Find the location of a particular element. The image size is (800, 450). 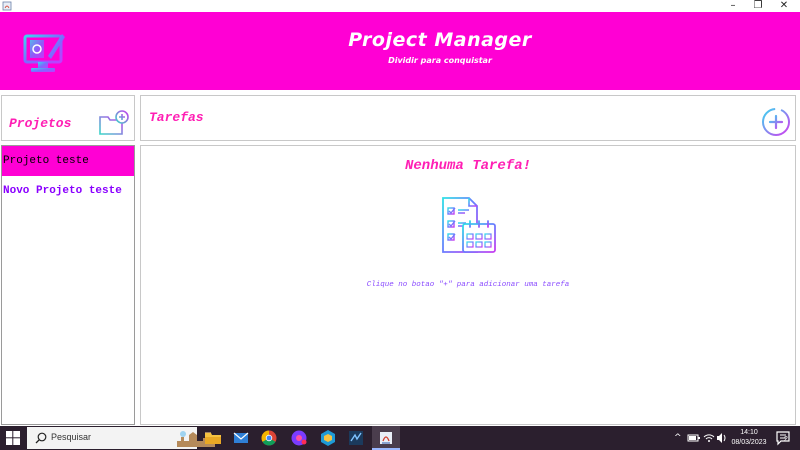

chrome-icon is located at coordinates (269, 438).